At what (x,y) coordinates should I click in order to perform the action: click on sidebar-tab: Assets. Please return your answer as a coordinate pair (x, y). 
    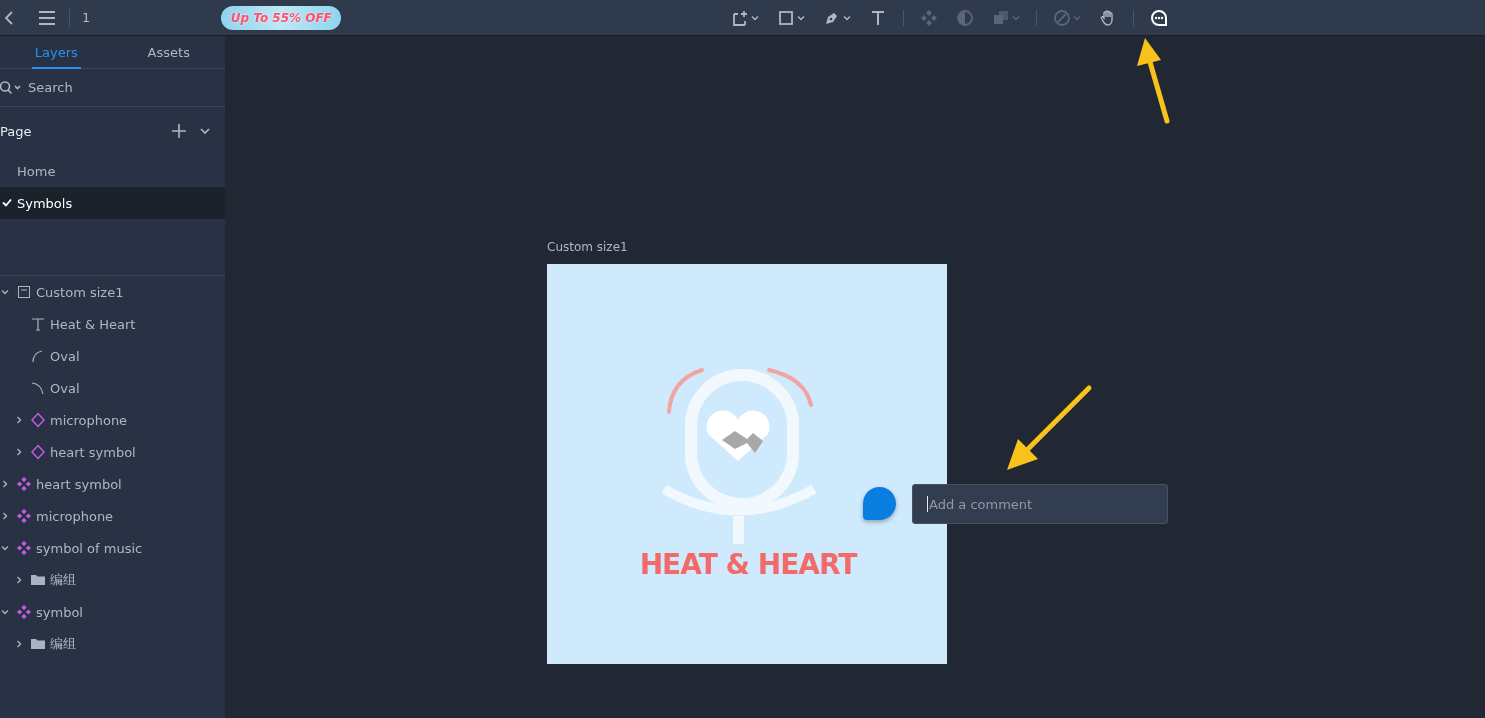
    Looking at the image, I should click on (168, 52).